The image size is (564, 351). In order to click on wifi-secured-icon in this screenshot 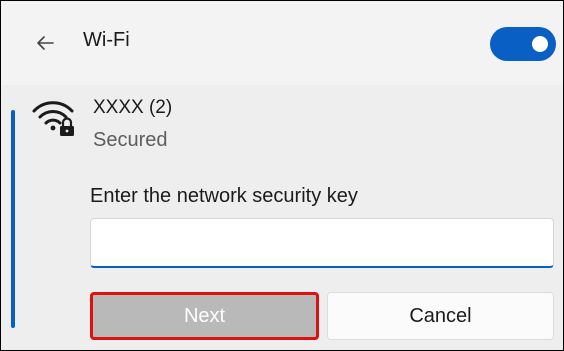, I will do `click(53, 118)`.